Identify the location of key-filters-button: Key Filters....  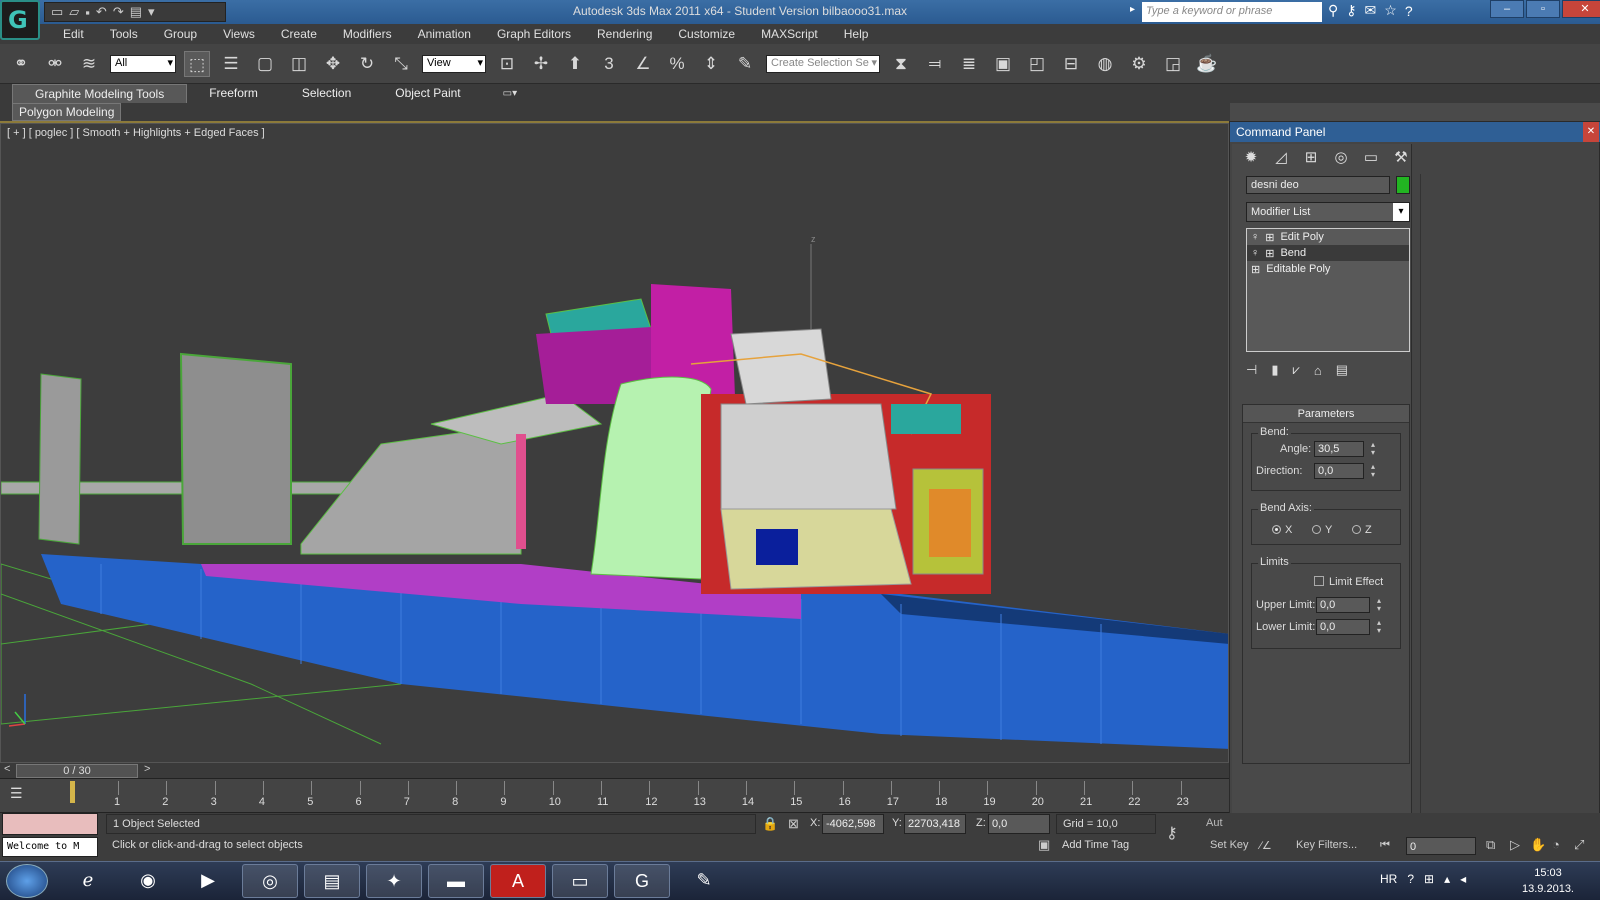
(1326, 845).